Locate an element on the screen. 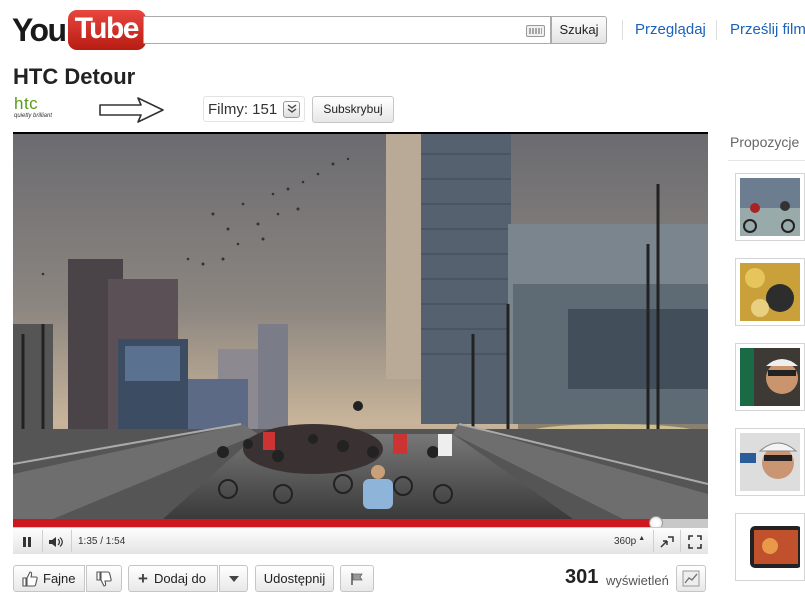  volume-icon is located at coordinates (57, 541).